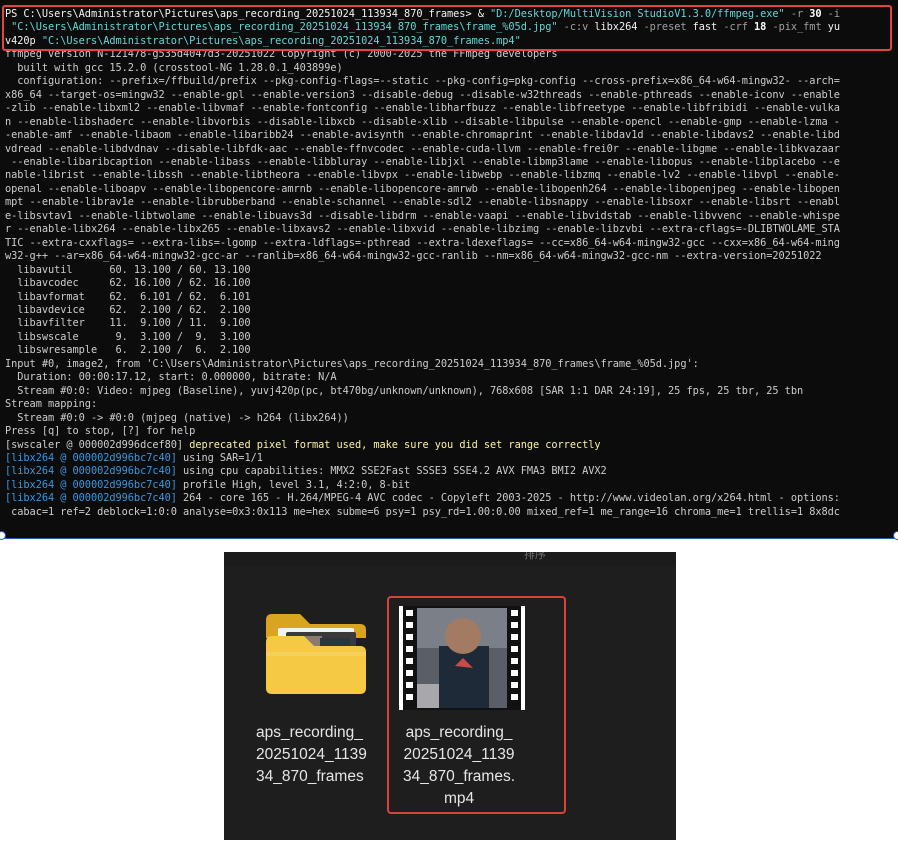  Describe the element at coordinates (449, 310) in the screenshot. I see `terminal-line: libavdevice 62. 2.100 / 62. 2.100` at that location.